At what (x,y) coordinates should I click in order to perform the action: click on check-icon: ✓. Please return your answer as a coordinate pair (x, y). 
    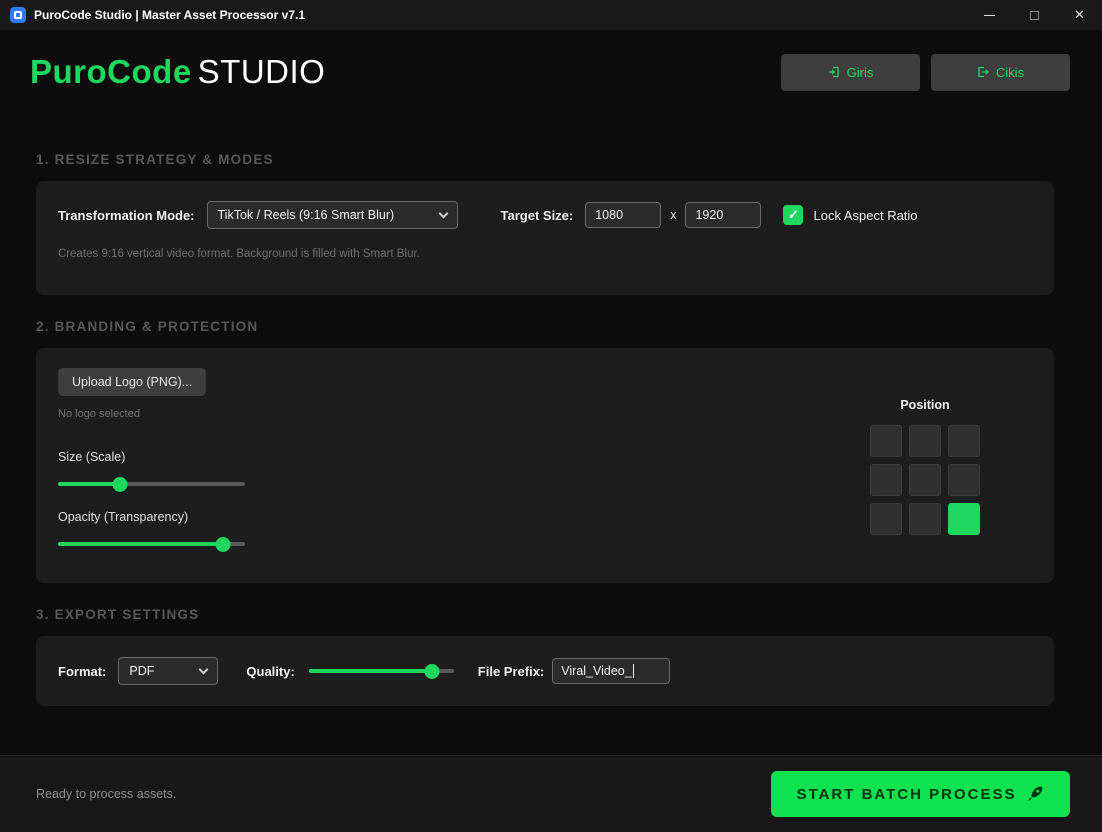
    Looking at the image, I should click on (793, 214).